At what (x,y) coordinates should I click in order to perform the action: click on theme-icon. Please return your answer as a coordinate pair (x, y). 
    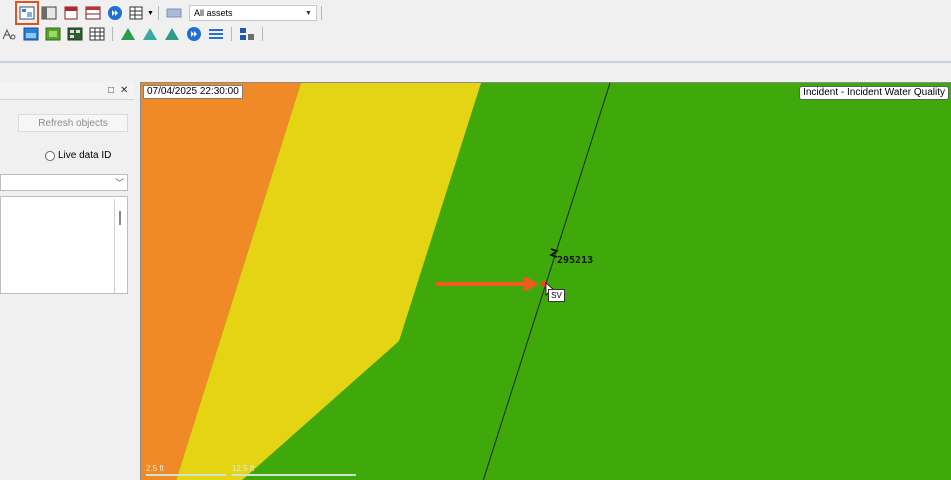
    Looking at the image, I should click on (53, 34).